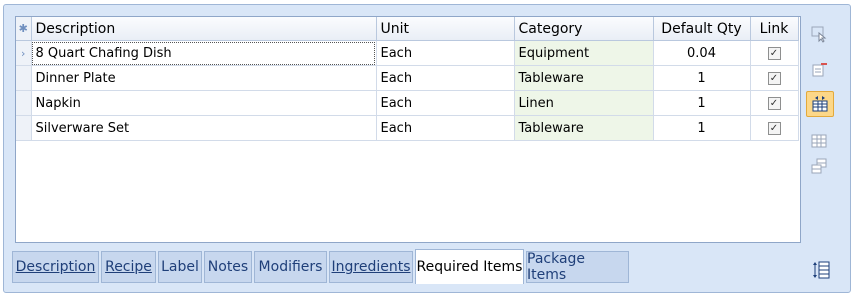  What do you see at coordinates (204, 103) in the screenshot?
I see `description-cell: Napkin` at bounding box center [204, 103].